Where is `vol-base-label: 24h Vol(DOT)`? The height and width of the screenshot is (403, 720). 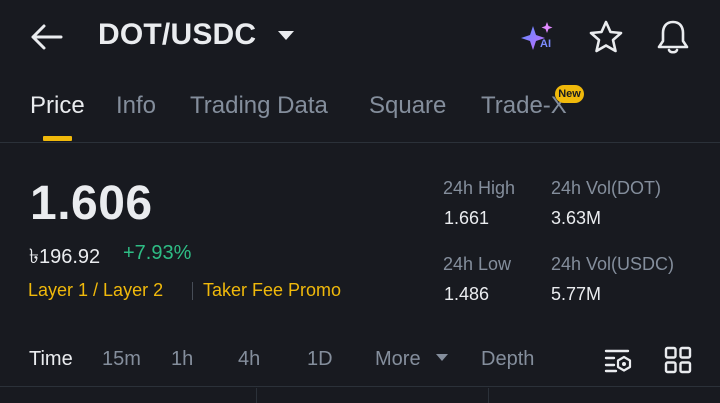
vol-base-label: 24h Vol(DOT) is located at coordinates (606, 188).